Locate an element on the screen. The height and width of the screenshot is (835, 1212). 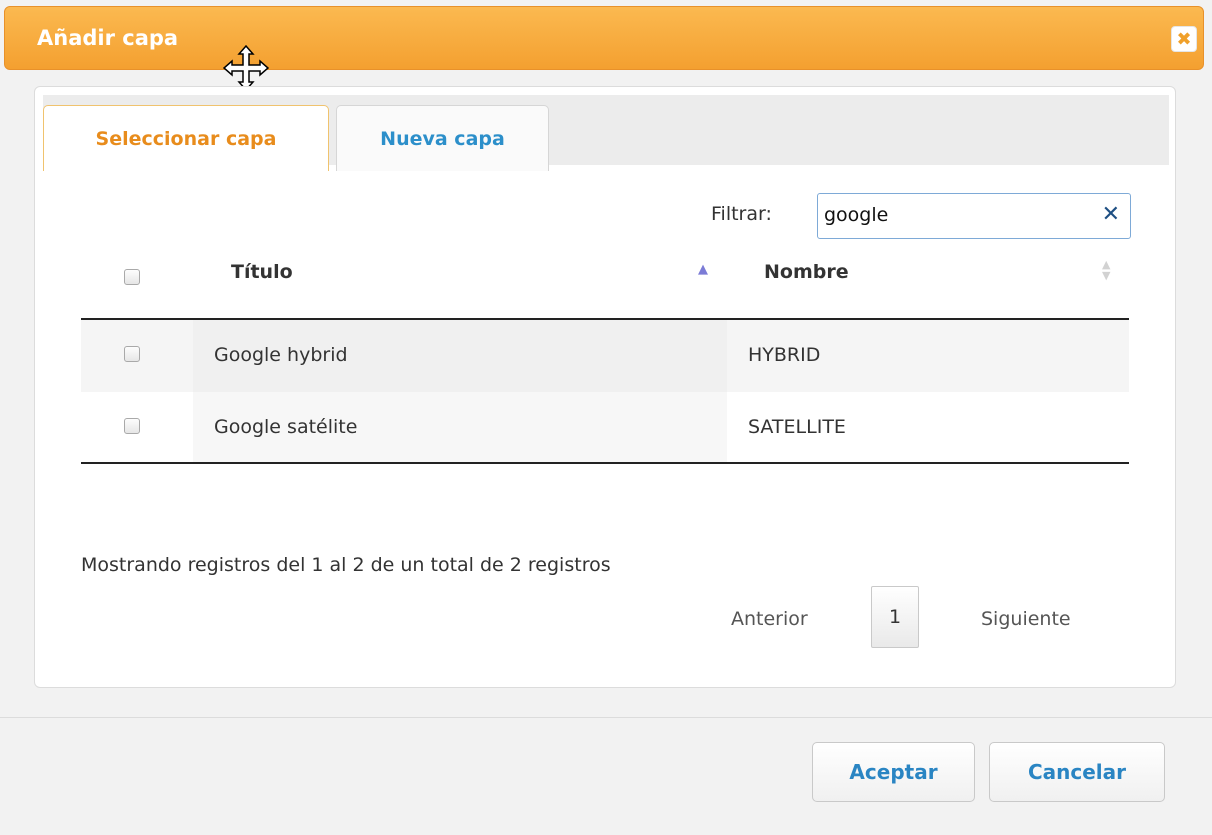
accept-button: Aceptar is located at coordinates (893, 772).